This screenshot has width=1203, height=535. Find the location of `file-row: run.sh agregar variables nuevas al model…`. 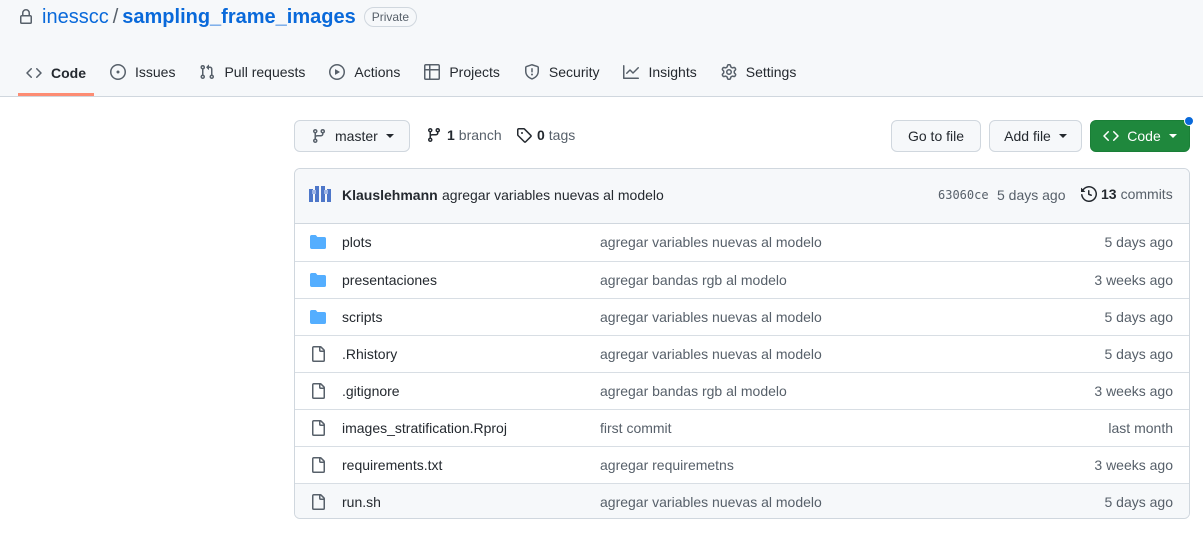

file-row: run.sh agregar variables nuevas al model… is located at coordinates (742, 500).